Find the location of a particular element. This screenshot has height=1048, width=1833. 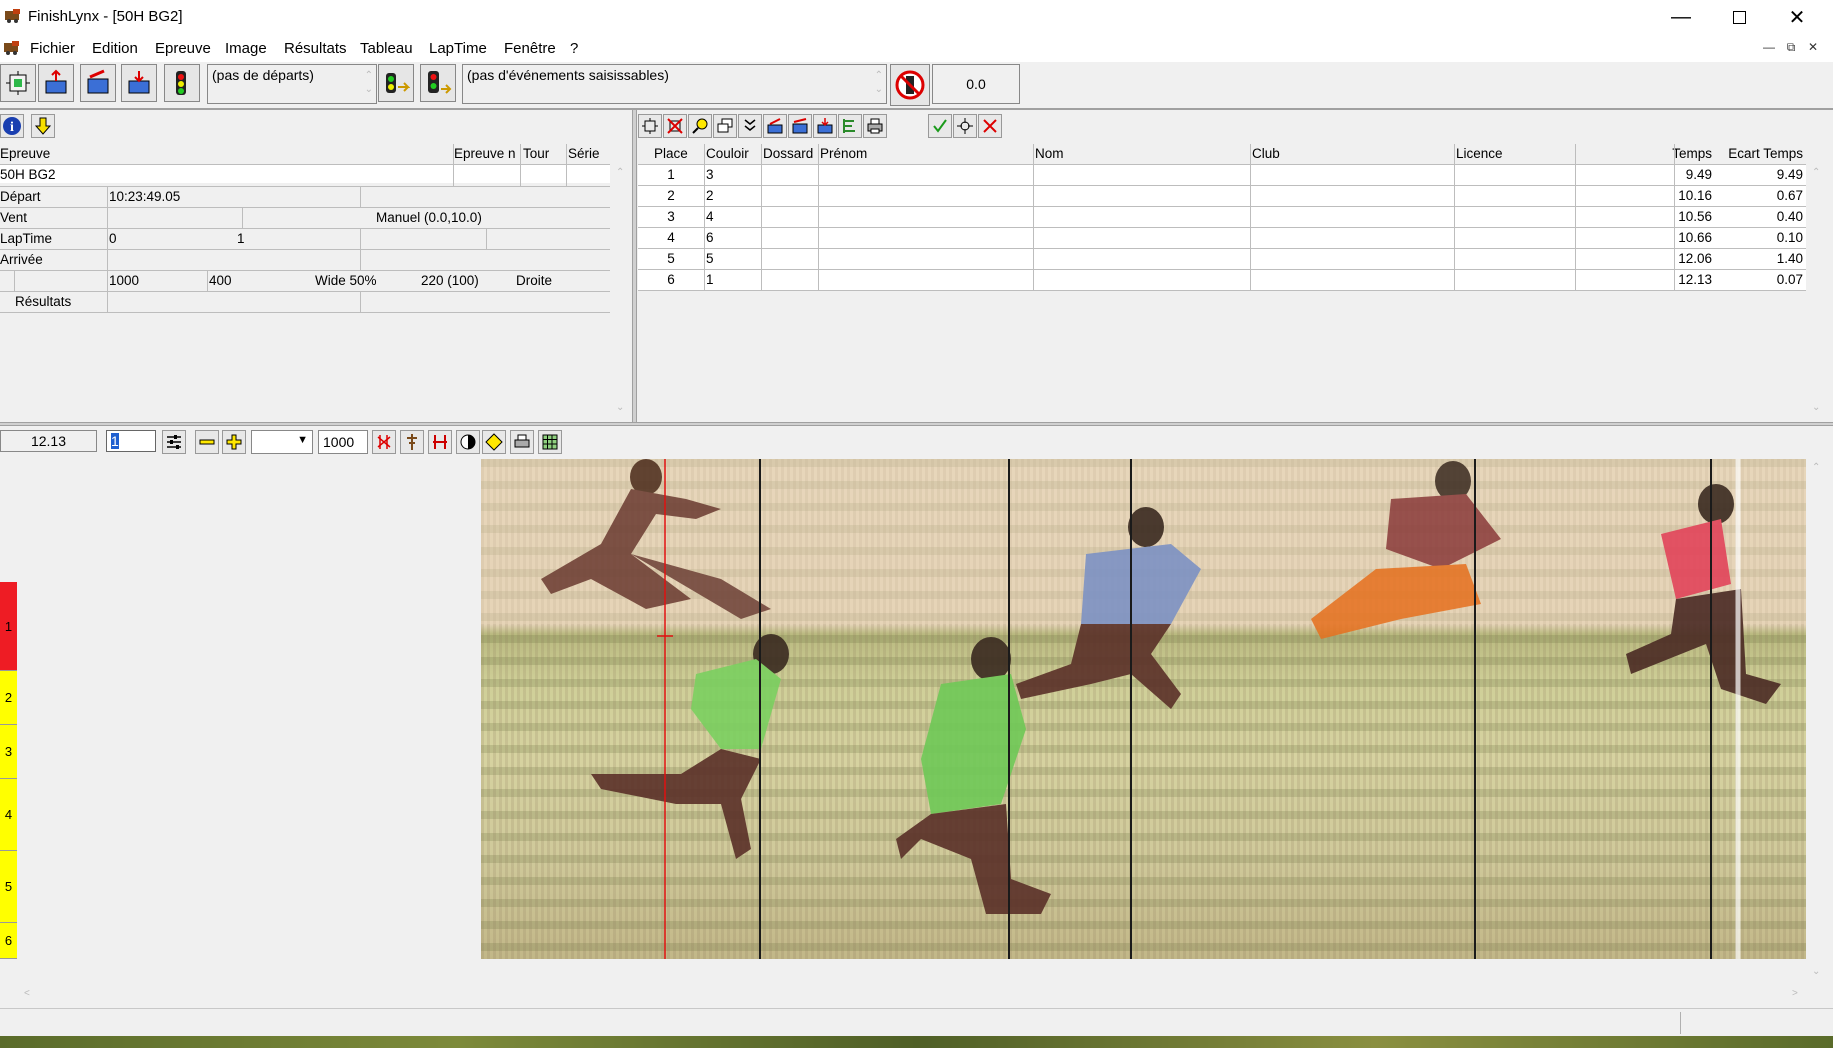

col-club: Club is located at coordinates (1266, 153).